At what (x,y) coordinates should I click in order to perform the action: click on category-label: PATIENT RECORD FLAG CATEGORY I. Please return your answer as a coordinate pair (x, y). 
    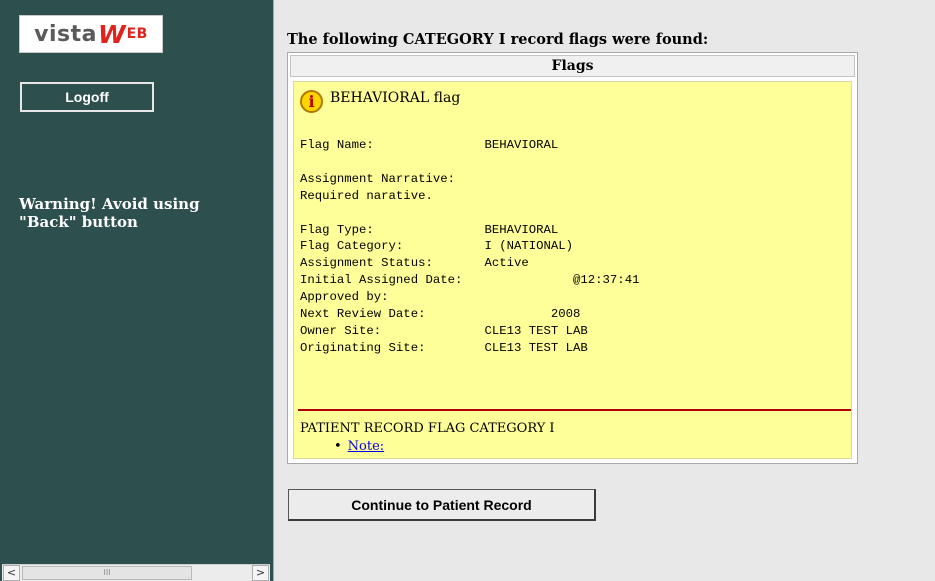
    Looking at the image, I should click on (427, 428).